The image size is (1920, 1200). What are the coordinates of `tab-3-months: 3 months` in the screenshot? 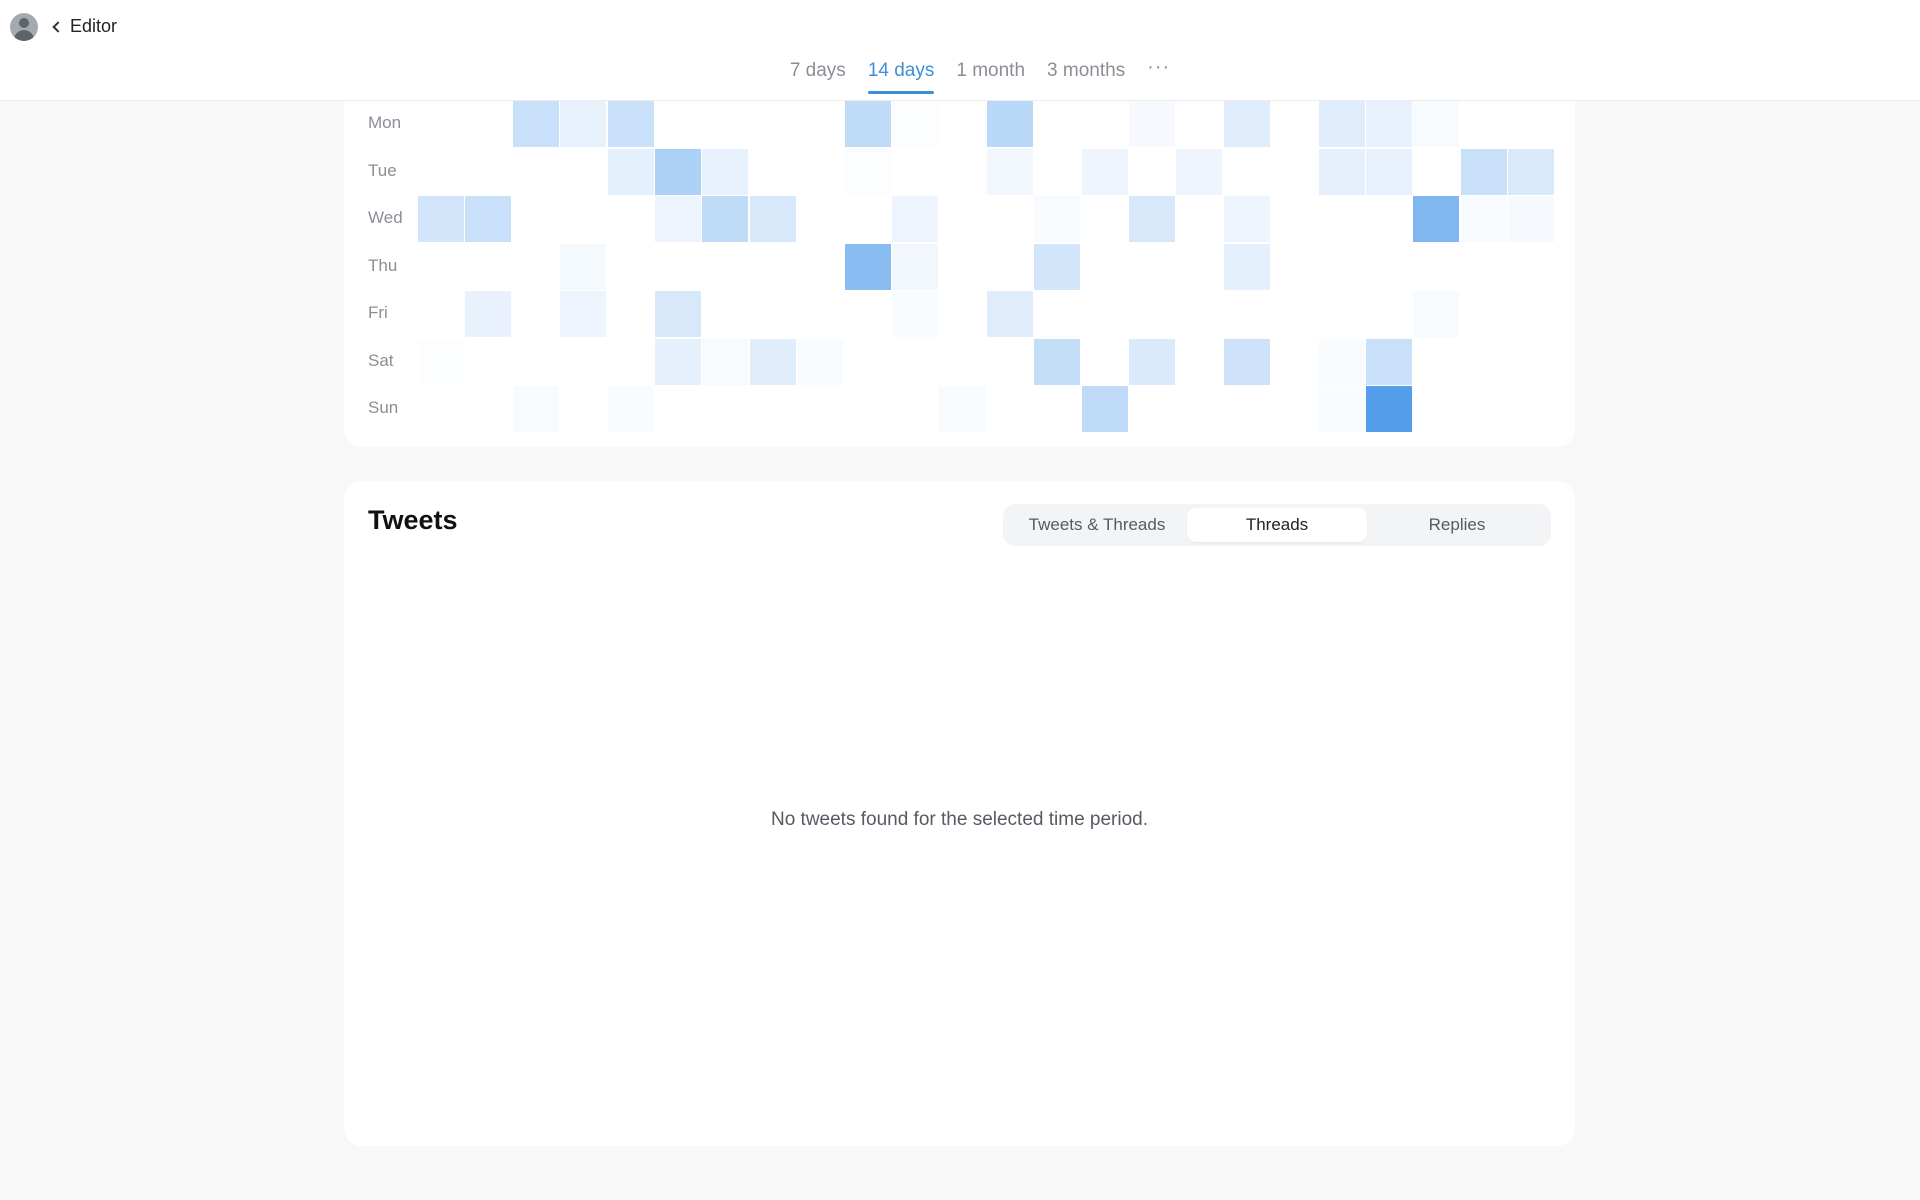 It's located at (1086, 76).